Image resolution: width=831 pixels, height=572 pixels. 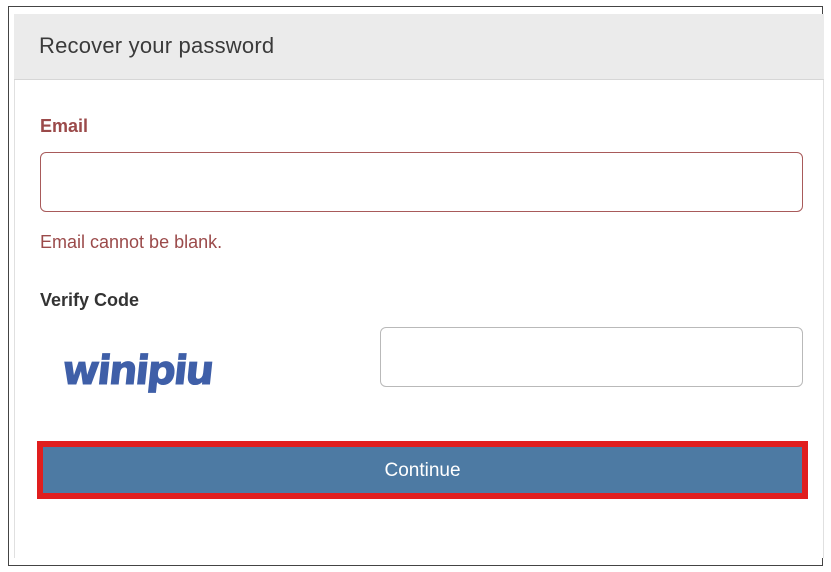 What do you see at coordinates (131, 242) in the screenshot?
I see `email-error-message: Email cannot be blank.` at bounding box center [131, 242].